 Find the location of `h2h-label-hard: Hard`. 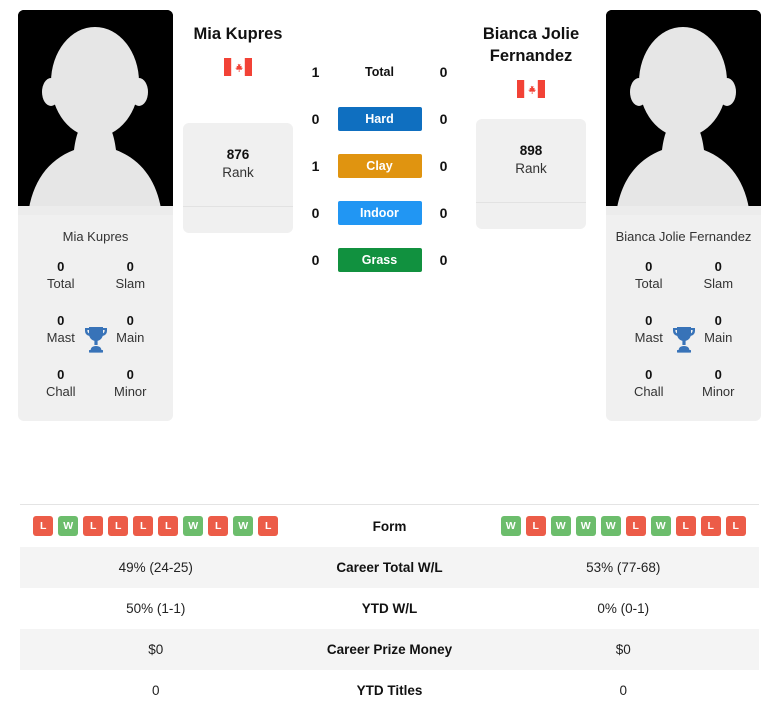

h2h-label-hard: Hard is located at coordinates (379, 119).